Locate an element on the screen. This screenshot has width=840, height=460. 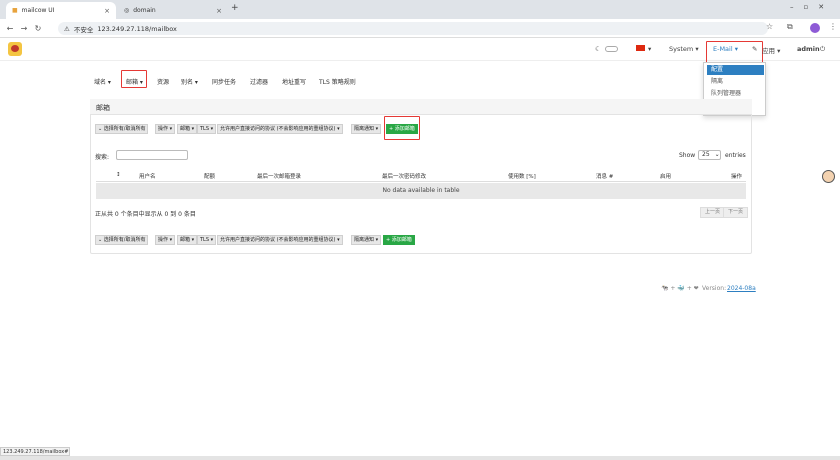
sort-icon: ↕ is located at coordinates (118, 175).